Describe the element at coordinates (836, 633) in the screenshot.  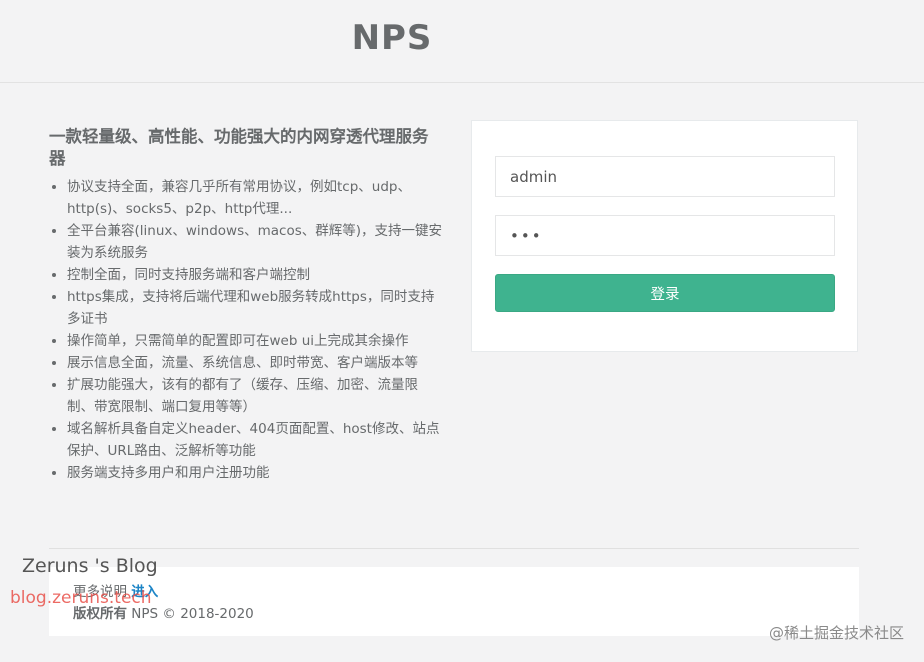
I see `juejin-watermark: @稀土掘金技术社区` at that location.